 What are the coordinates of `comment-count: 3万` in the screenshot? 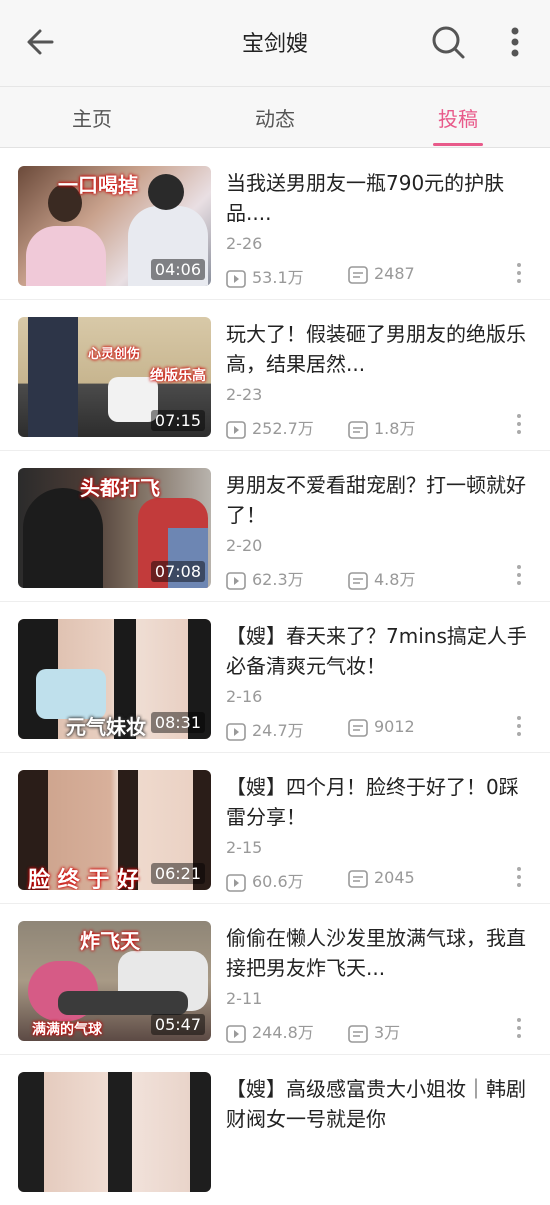 It's located at (374, 1031).